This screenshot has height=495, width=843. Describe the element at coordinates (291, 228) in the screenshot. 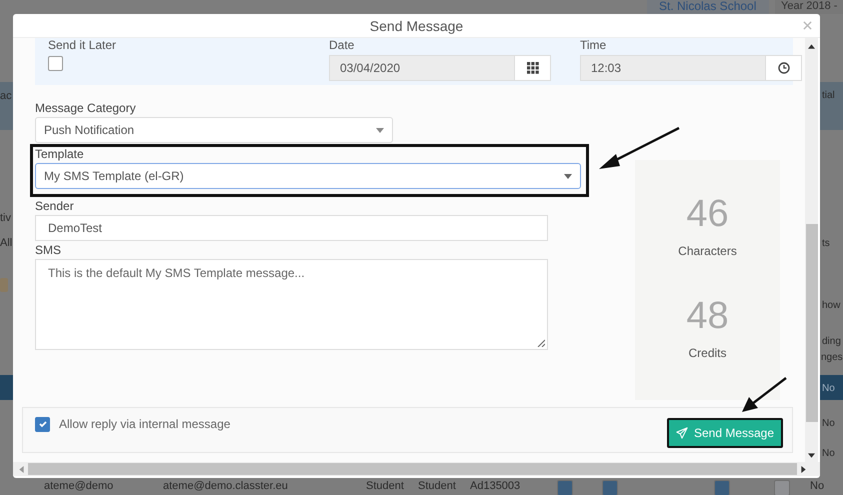

I see `sender-field: DemoTest` at that location.